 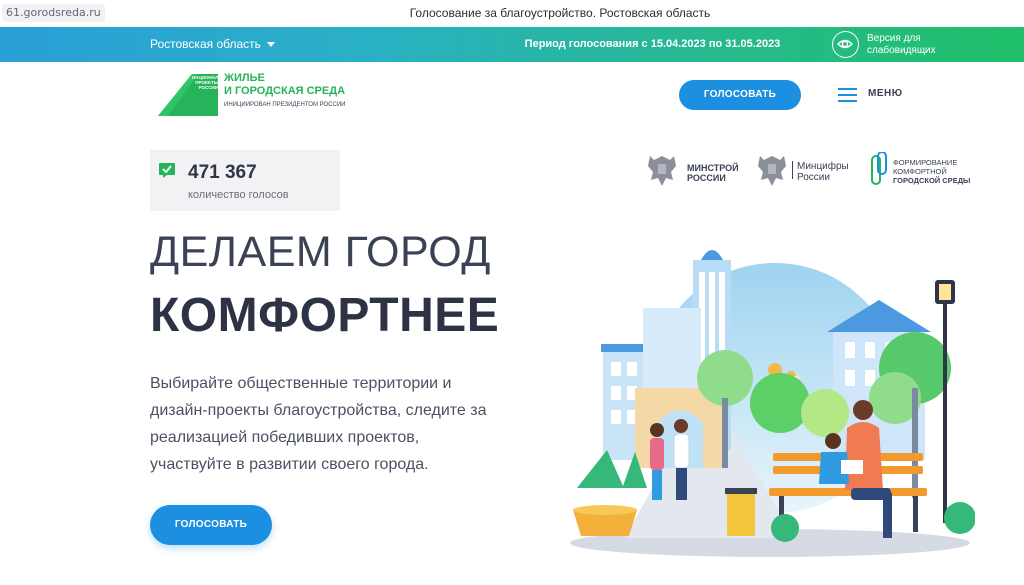 What do you see at coordinates (320, 252) in the screenshot?
I see `hero-title-line1: ДЕЛАЕМ ГОРОД` at bounding box center [320, 252].